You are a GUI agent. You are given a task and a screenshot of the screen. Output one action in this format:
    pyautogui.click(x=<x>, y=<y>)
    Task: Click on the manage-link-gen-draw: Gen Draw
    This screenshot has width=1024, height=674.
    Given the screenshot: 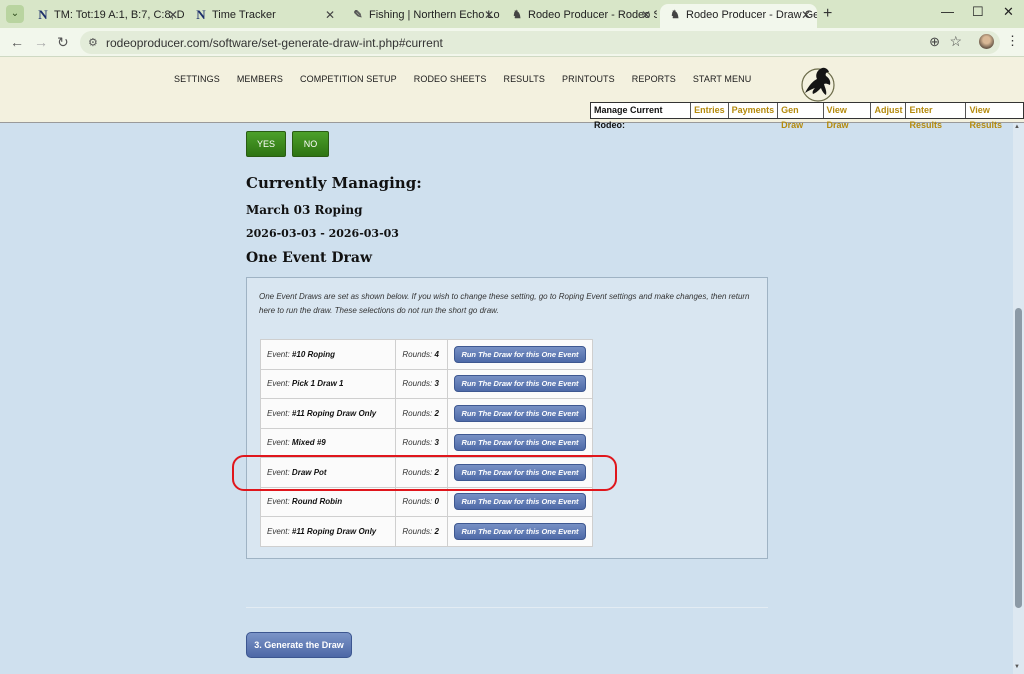 What is the action you would take?
    pyautogui.click(x=801, y=116)
    